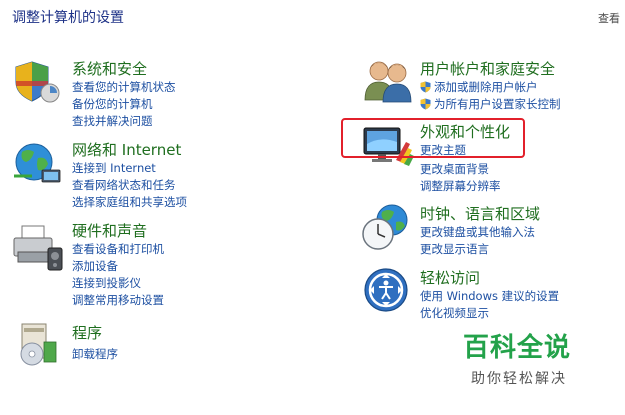  Describe the element at coordinates (124, 87) in the screenshot. I see `link-view-computer-status: 查看您的计算机状态` at that location.